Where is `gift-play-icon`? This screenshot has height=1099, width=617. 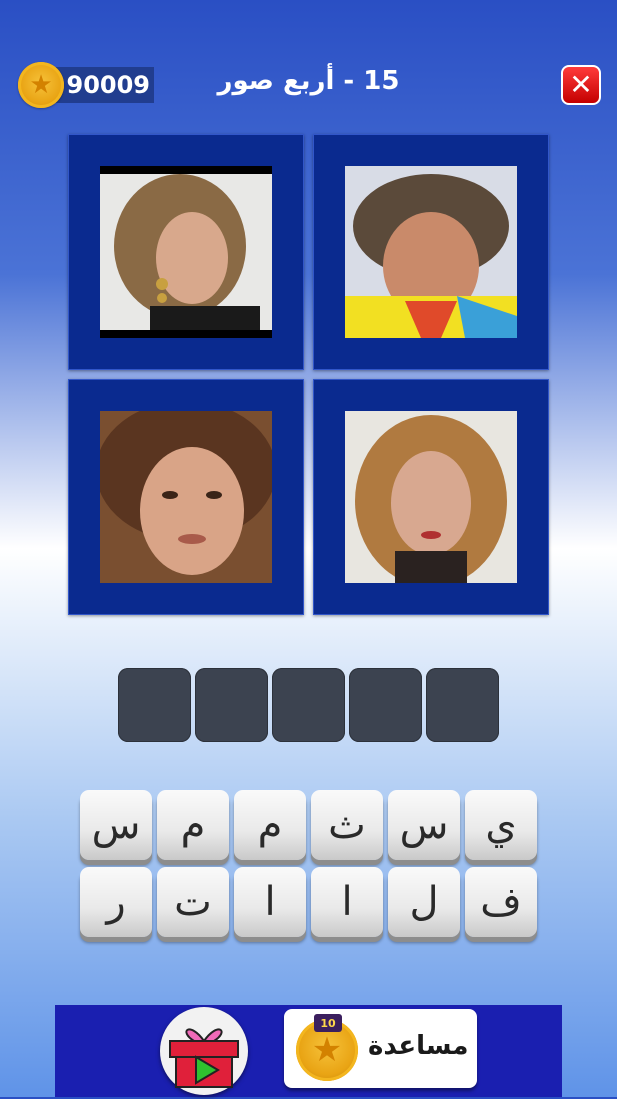
gift-play-icon is located at coordinates (204, 1058).